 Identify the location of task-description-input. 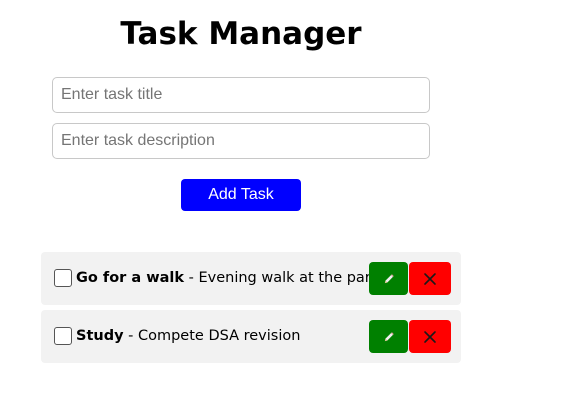
(241, 141).